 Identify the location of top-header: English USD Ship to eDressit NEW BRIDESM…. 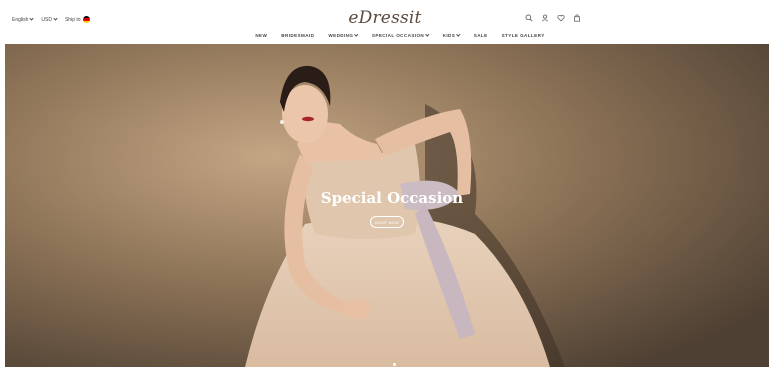
(385, 22).